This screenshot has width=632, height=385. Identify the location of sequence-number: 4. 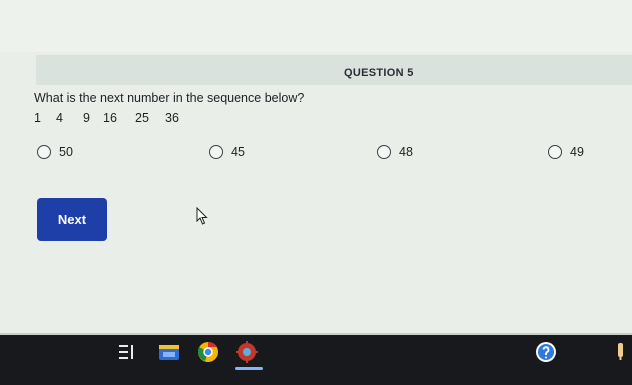
(59, 118).